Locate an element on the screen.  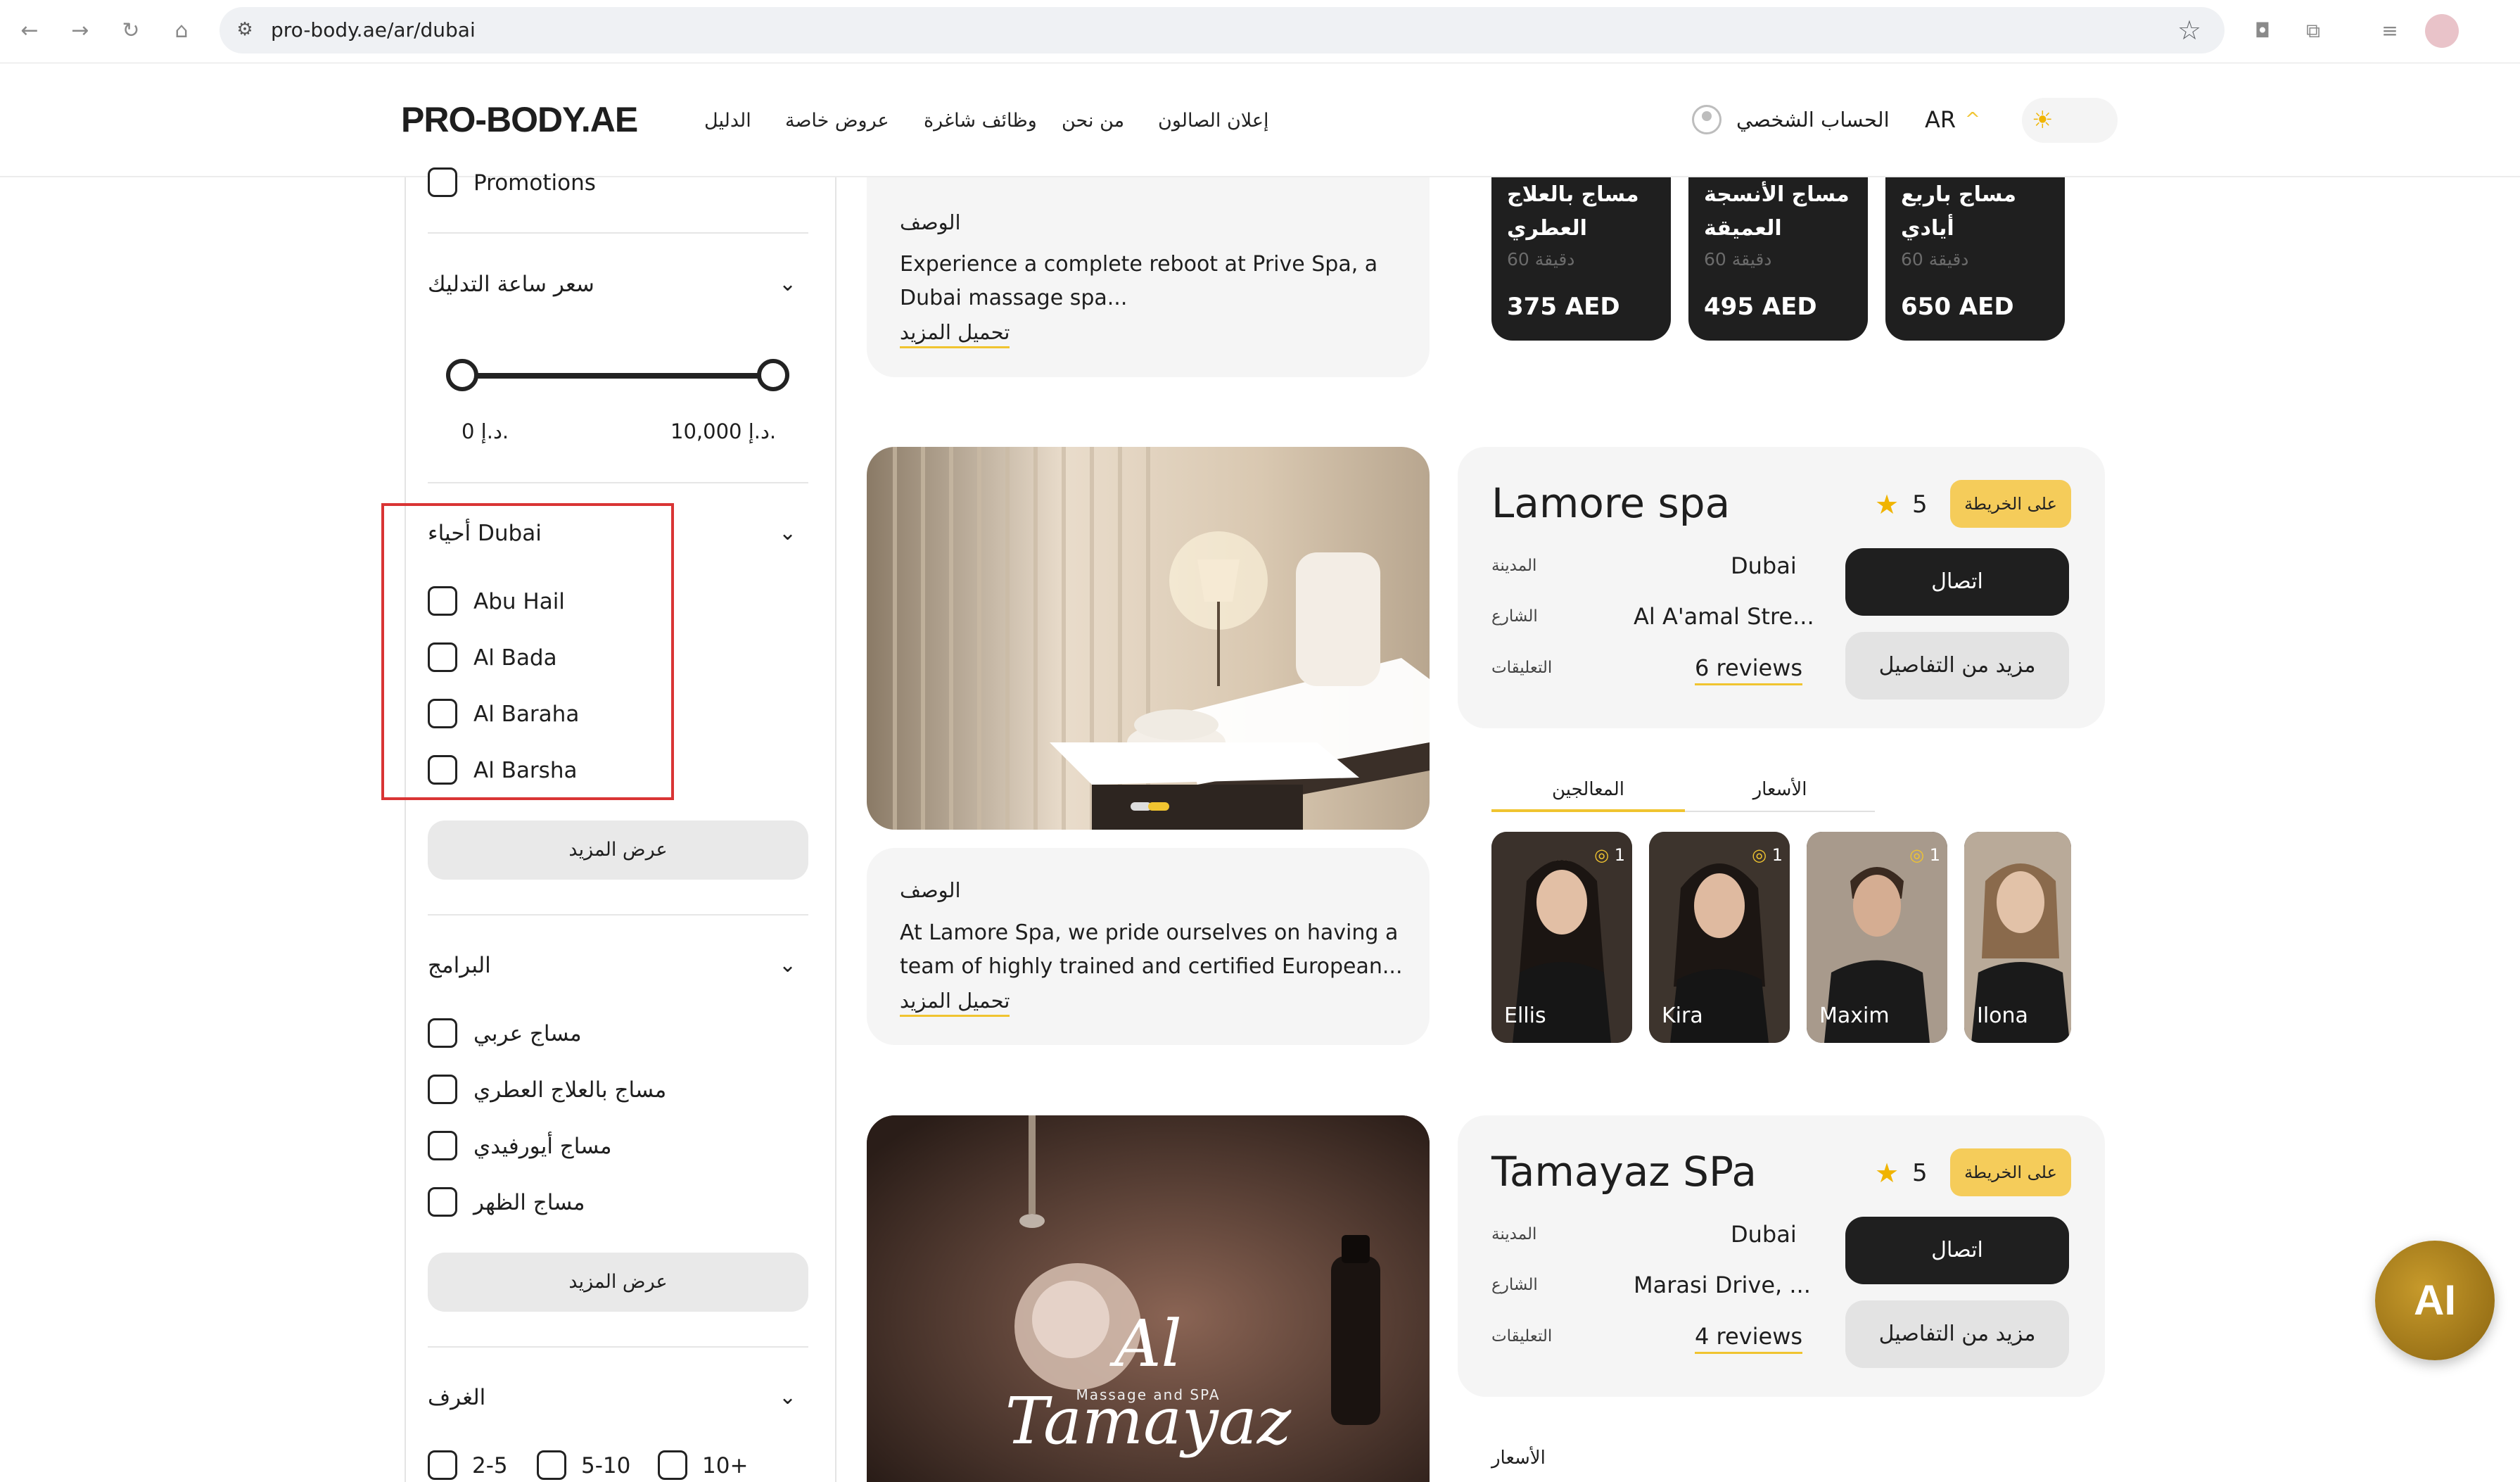
price-card-duration: 60 دقيقة is located at coordinates (1935, 259).